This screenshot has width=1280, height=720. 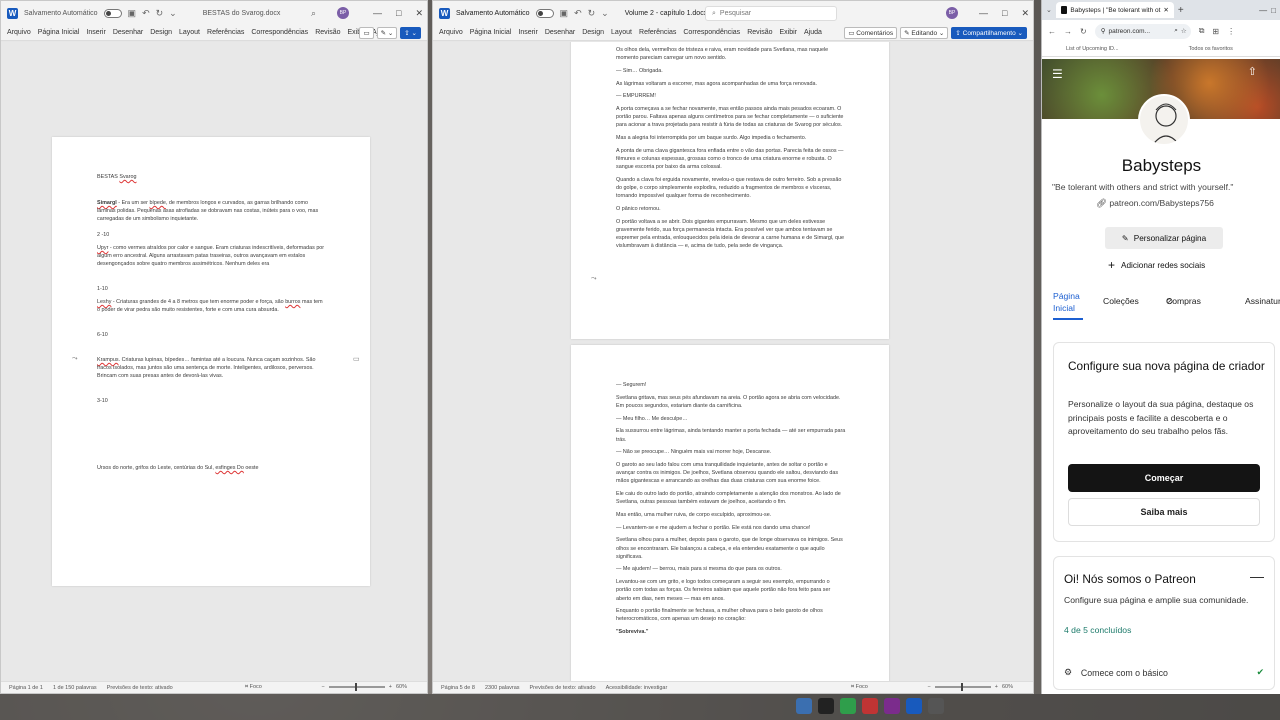 What do you see at coordinates (1262, 301) in the screenshot?
I see `tab-assinaturas: Assinaturas` at bounding box center [1262, 301].